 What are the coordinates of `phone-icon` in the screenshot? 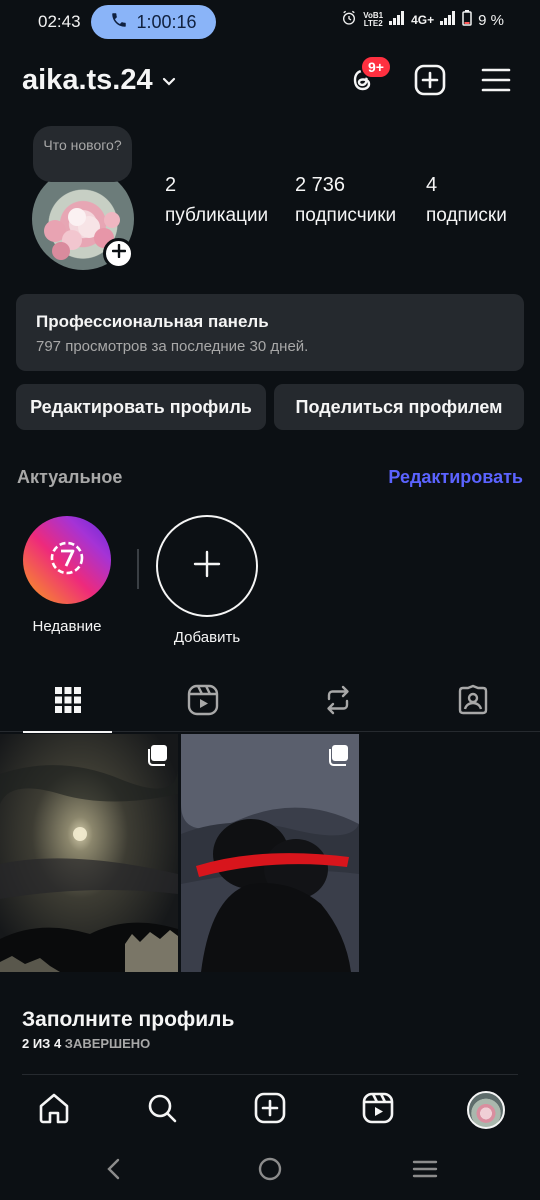 It's located at (119, 22).